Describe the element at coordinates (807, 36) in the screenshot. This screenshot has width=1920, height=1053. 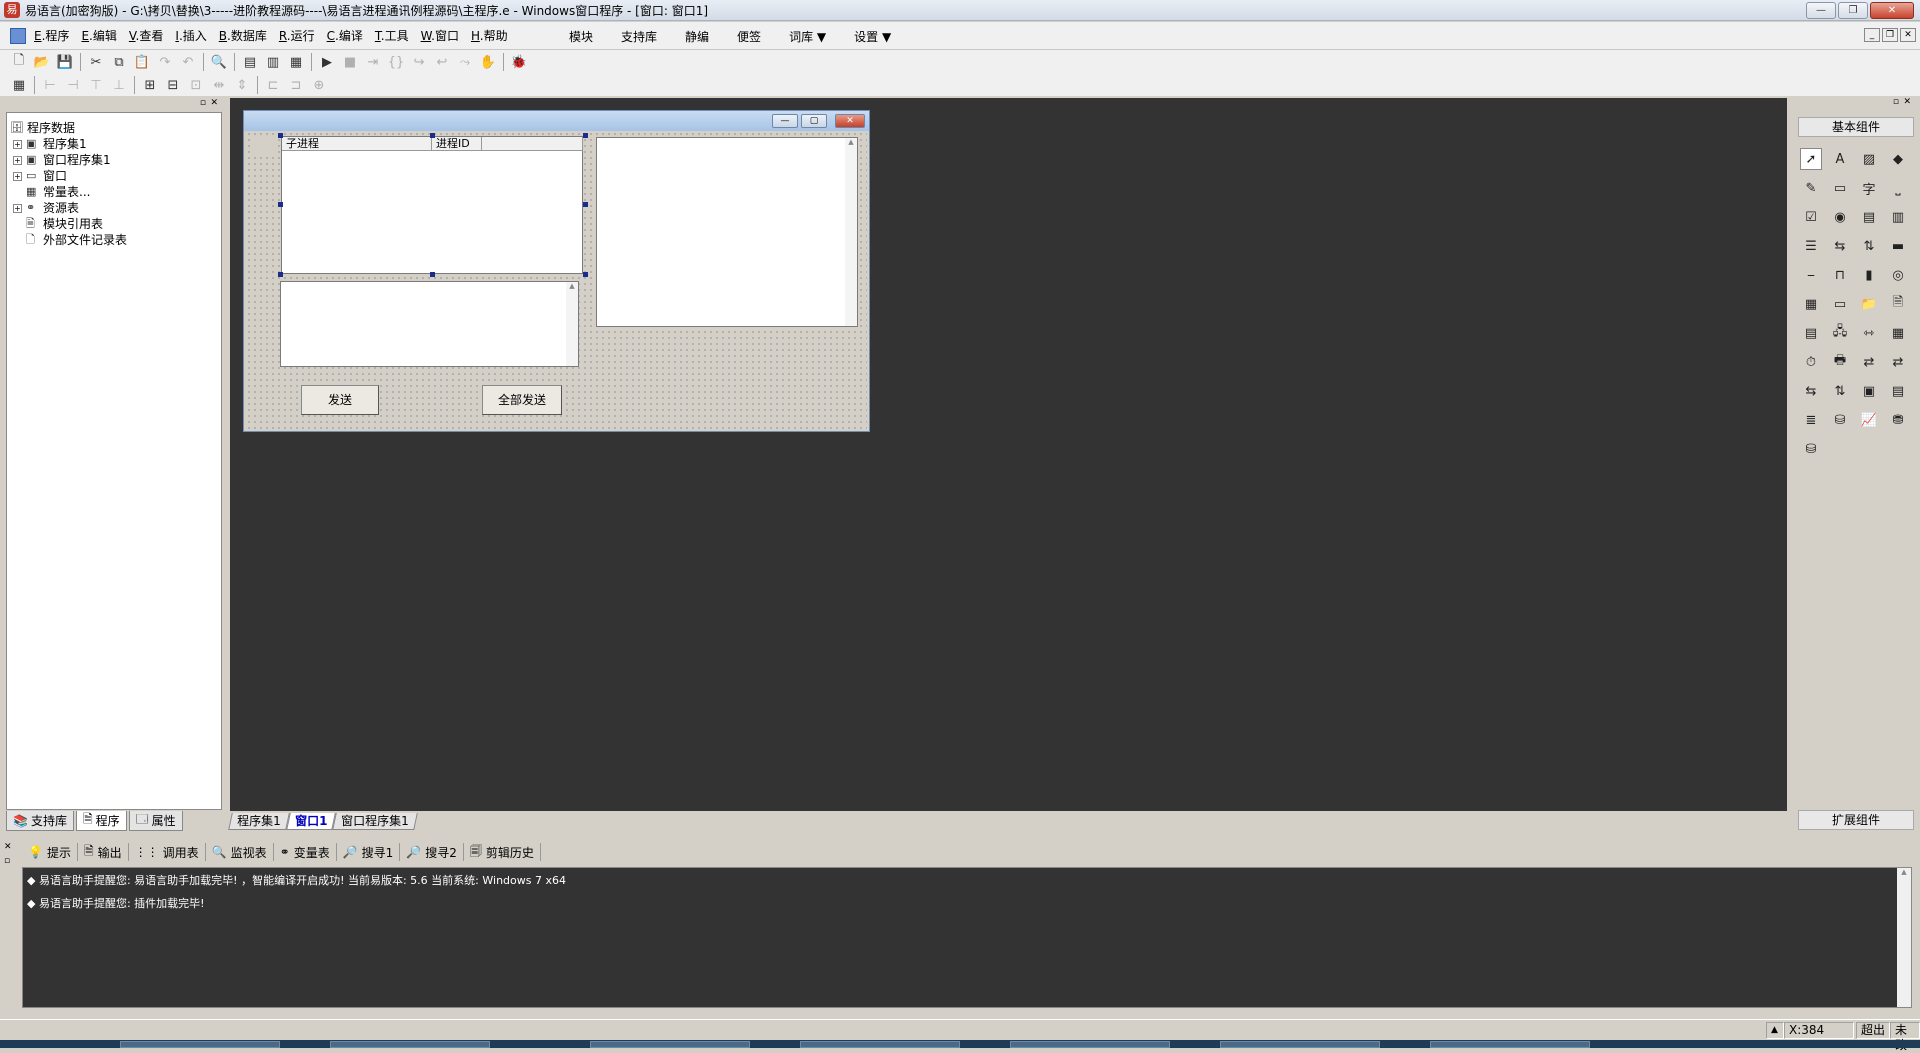
I see `menu-lexicon: 词库 ▼` at that location.